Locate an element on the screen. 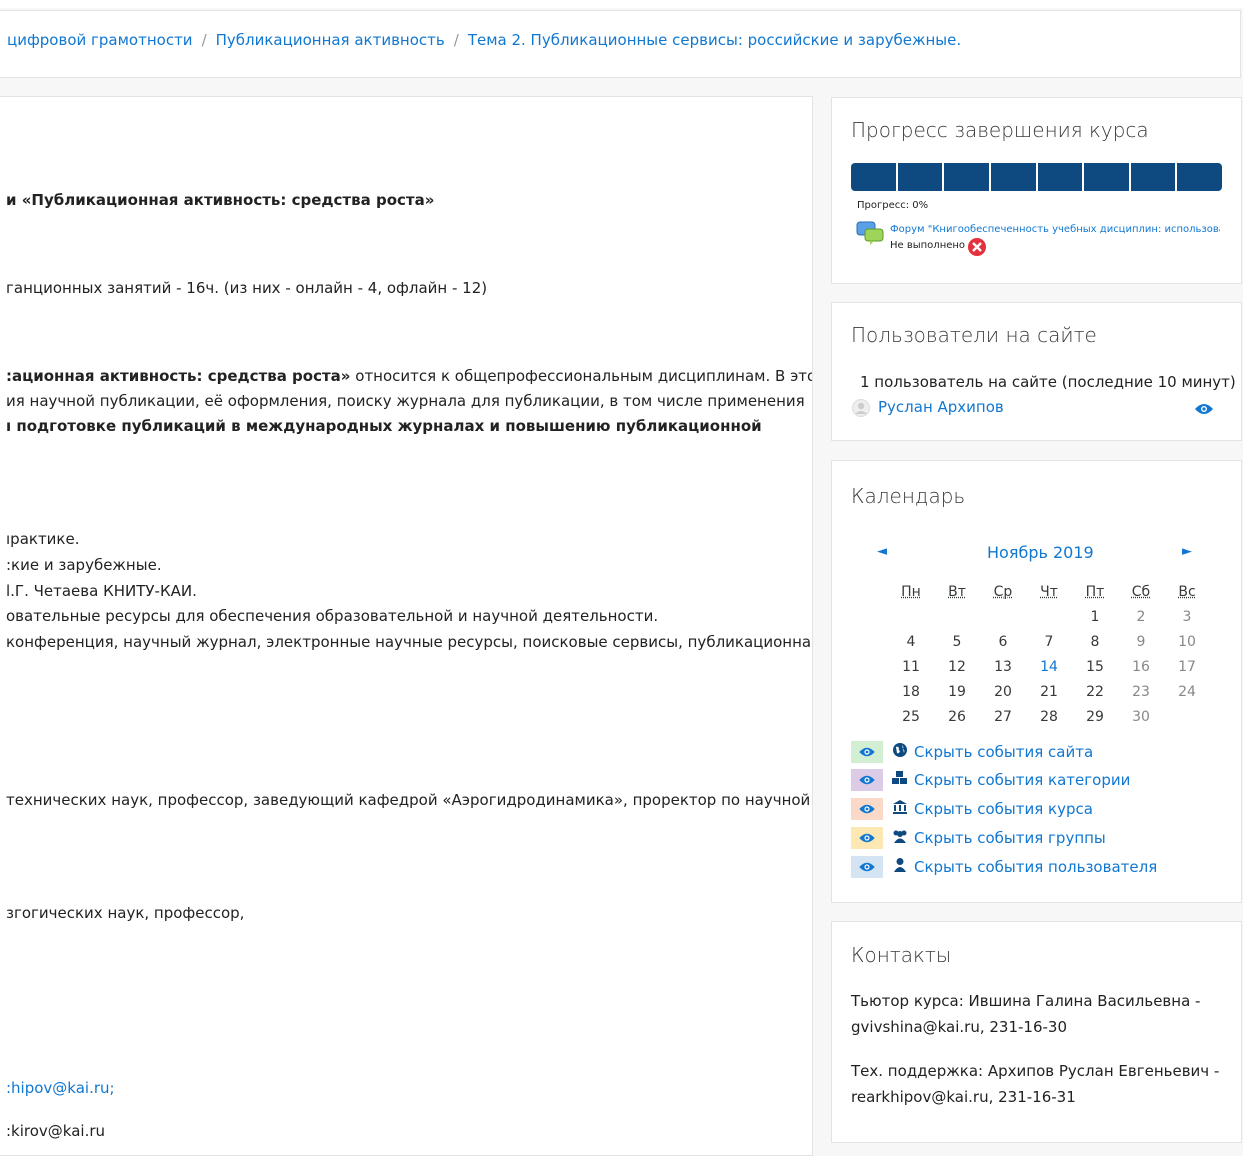  calendar-week: 18 19 20 21 22 23 24 is located at coordinates (1049, 691).